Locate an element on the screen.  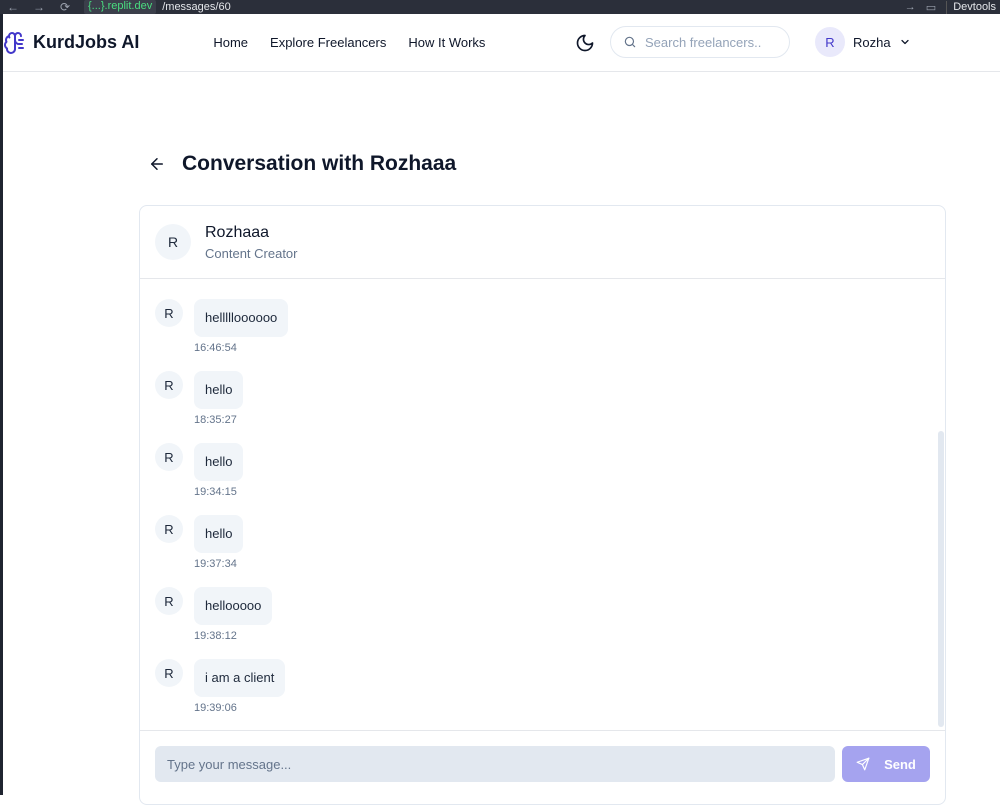
message-item: R hello 19:34:15 is located at coordinates (199, 470).